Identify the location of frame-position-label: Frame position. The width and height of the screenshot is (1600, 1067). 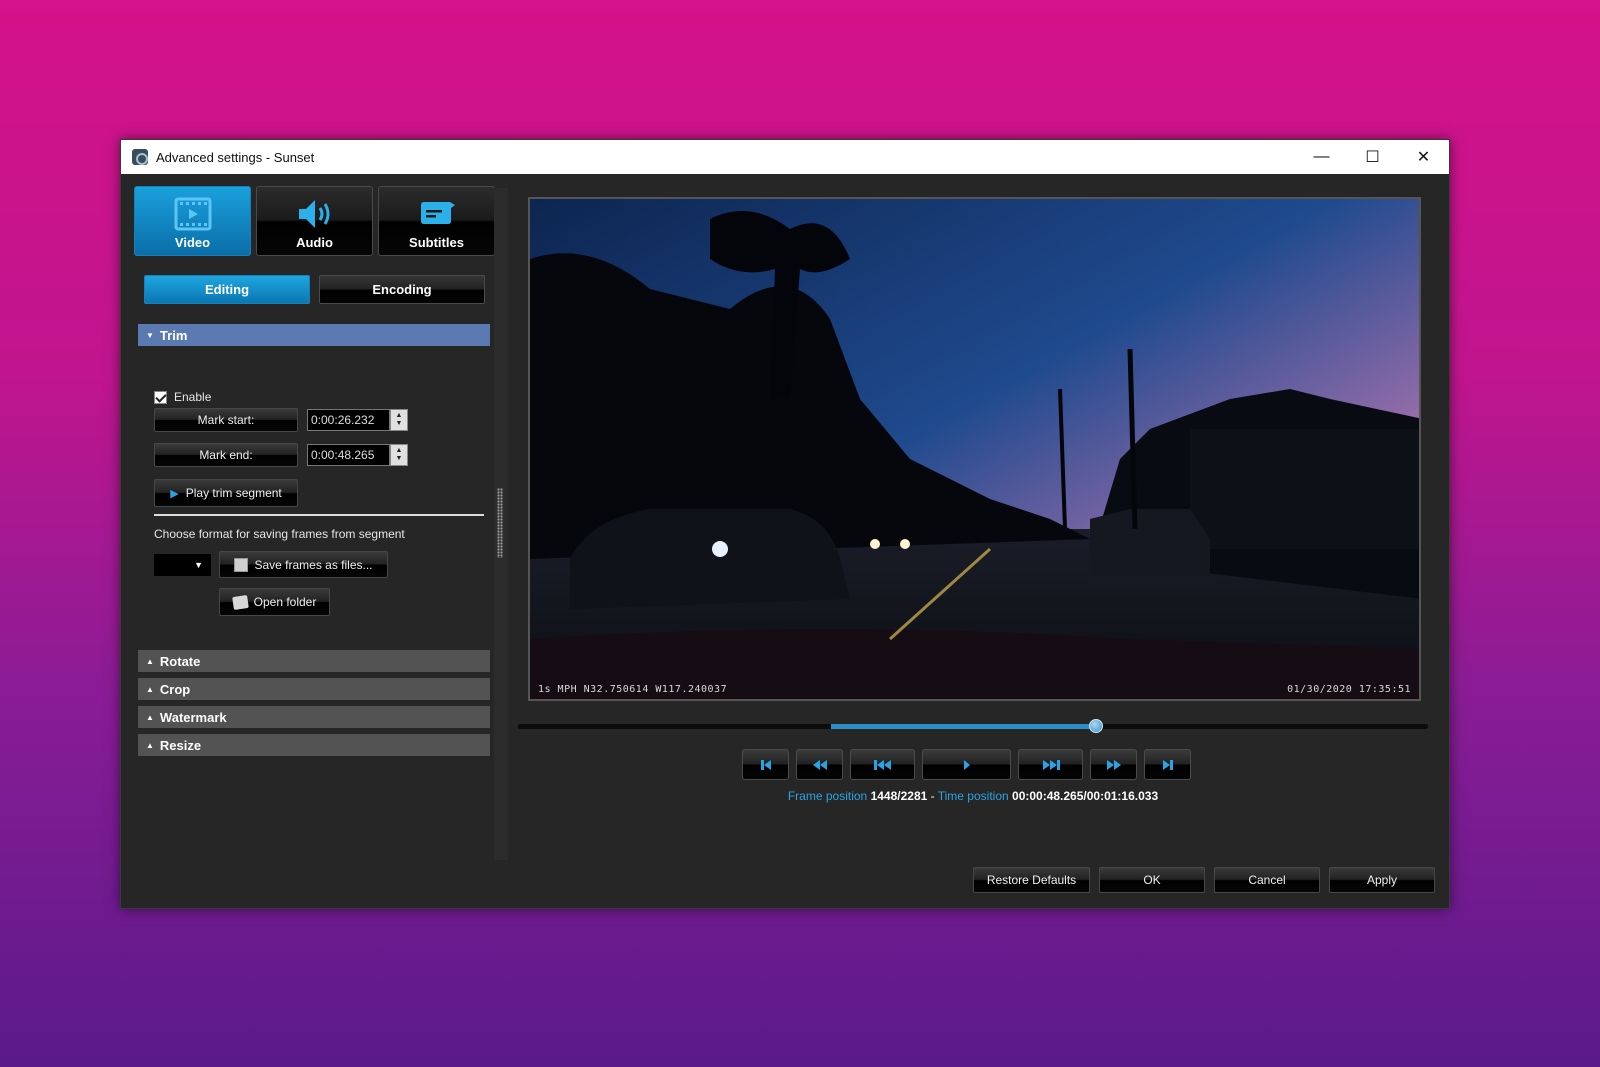
(827, 796).